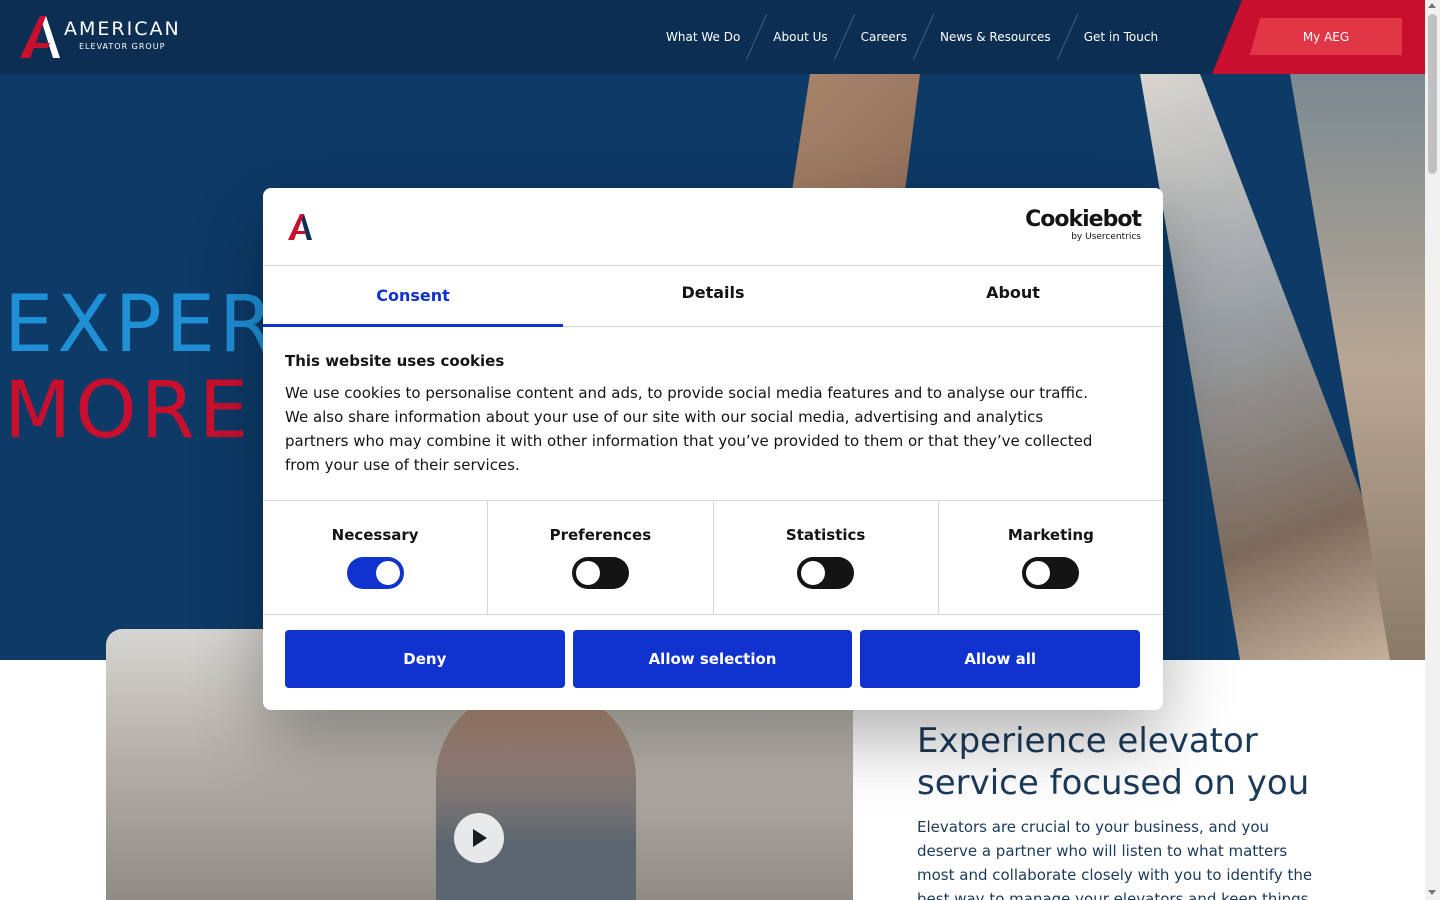 The image size is (1440, 900). What do you see at coordinates (1121, 37) in the screenshot?
I see `nav-get-in-touch: Get in Touch` at bounding box center [1121, 37].